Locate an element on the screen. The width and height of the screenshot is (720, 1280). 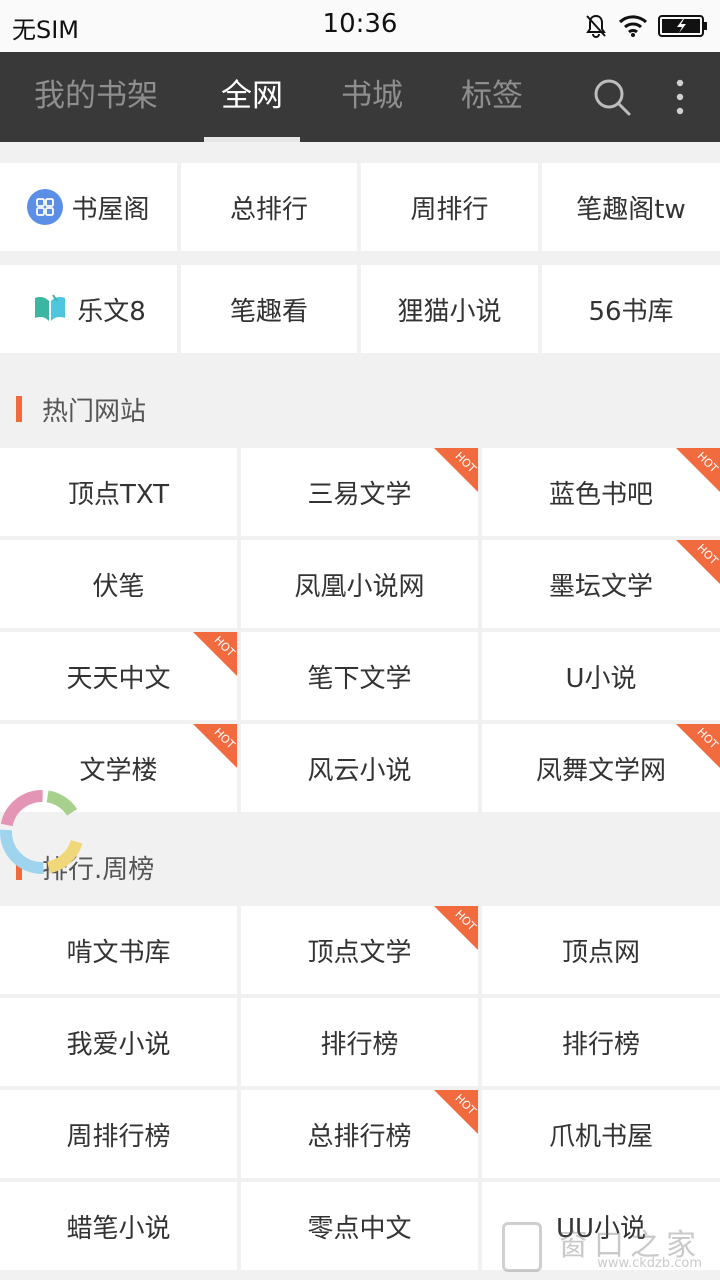
site-label: 凤舞文学网 is located at coordinates (600, 770).